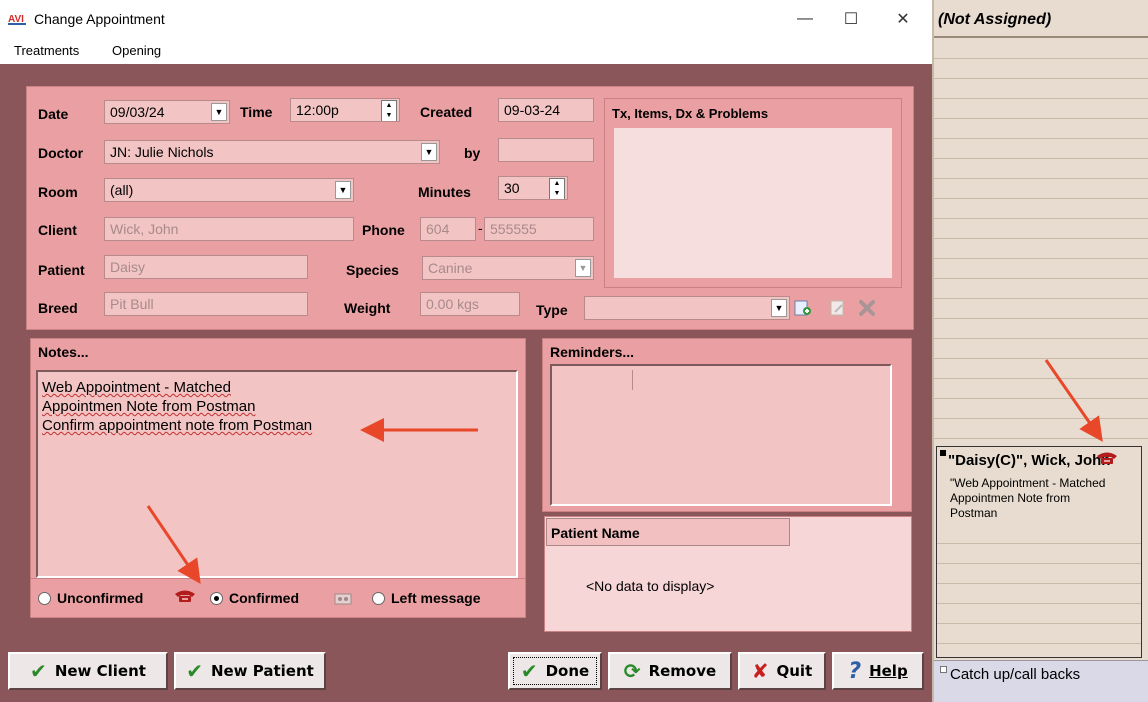  I want to click on arrow-to-confirmed, so click(173, 544).